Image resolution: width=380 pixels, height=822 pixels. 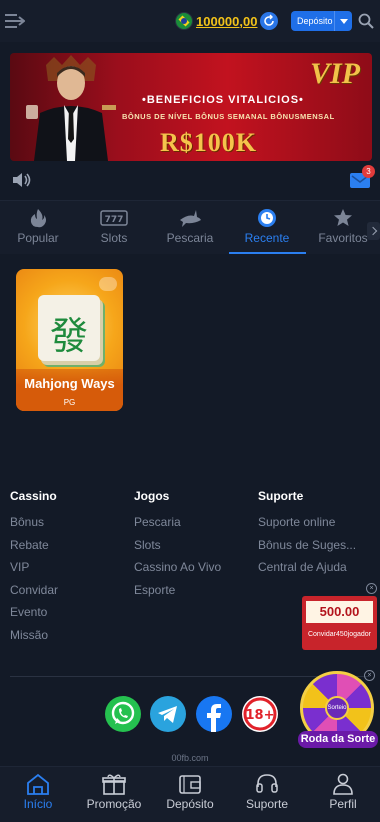 I want to click on flame-icon, so click(x=38, y=218).